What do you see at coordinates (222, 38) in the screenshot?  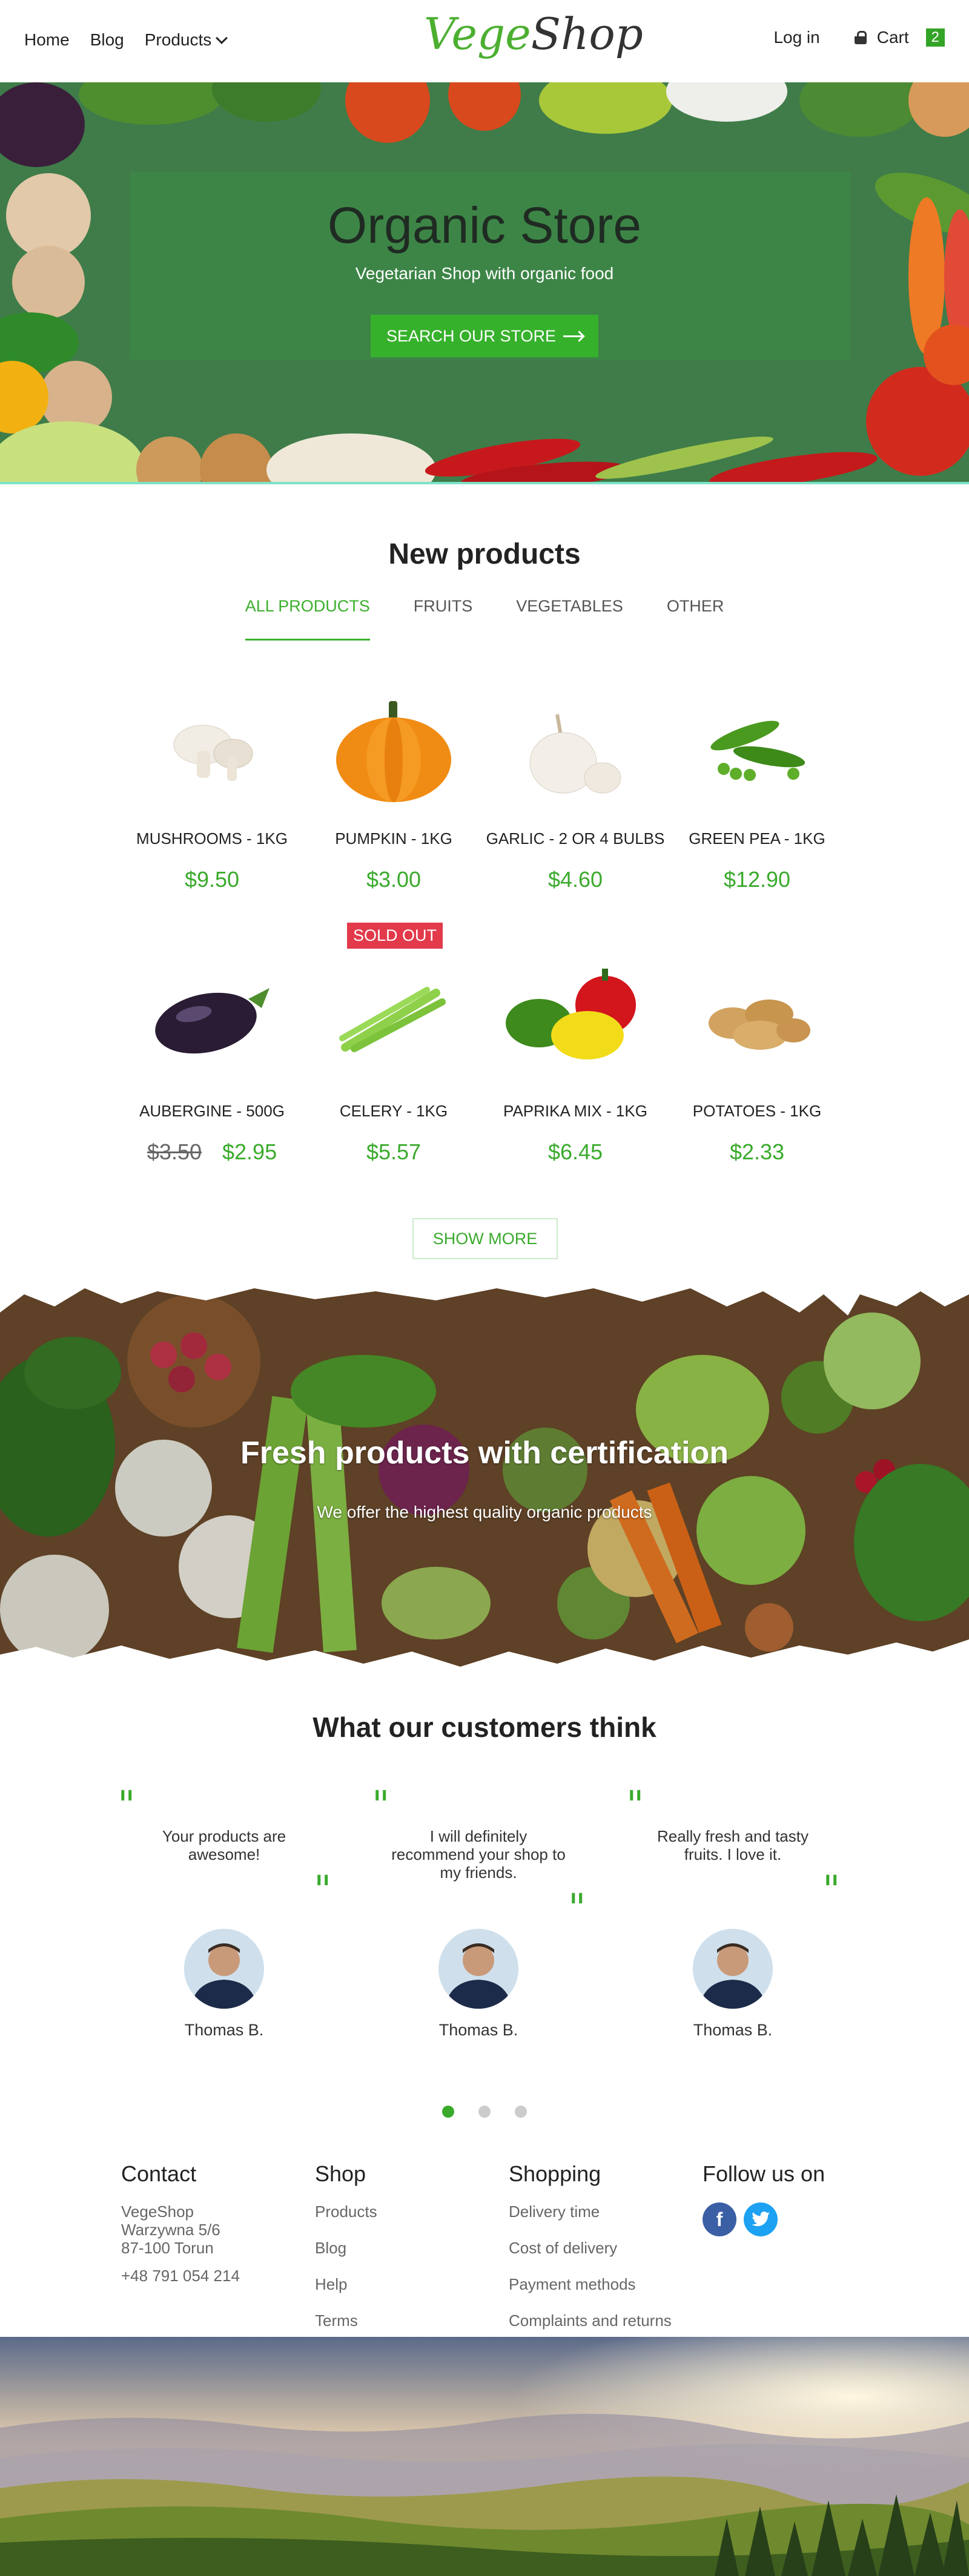 I see `chevron-down-icon` at bounding box center [222, 38].